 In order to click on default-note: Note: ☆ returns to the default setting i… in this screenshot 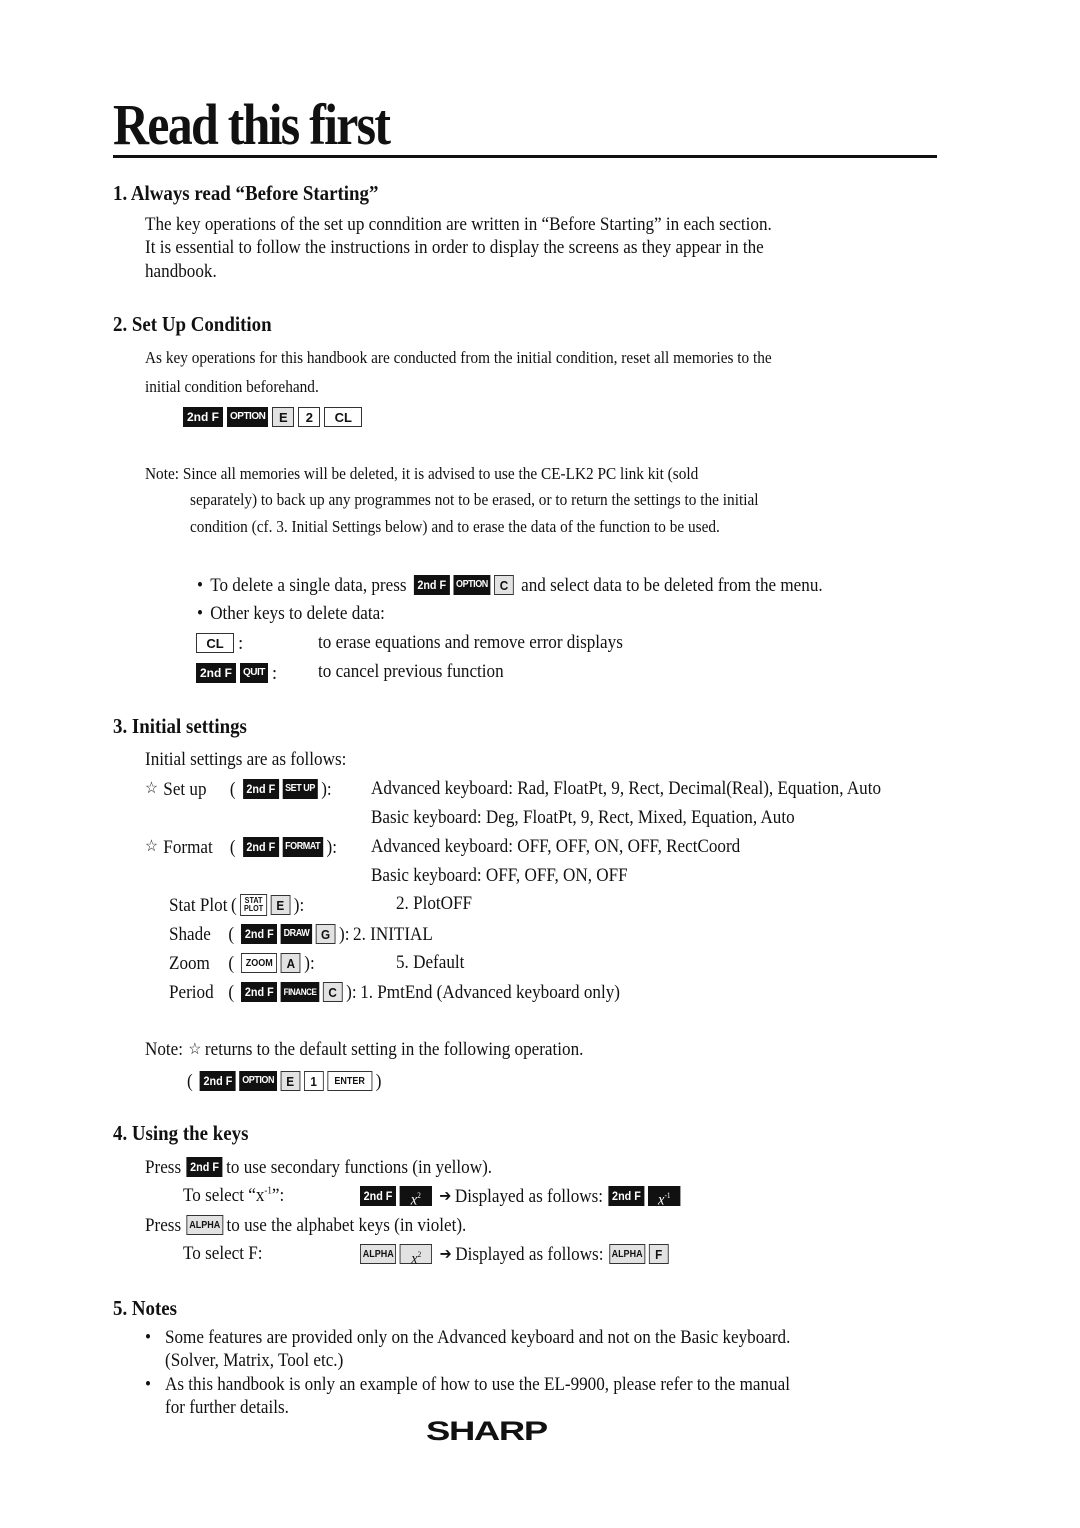, I will do `click(364, 1049)`.